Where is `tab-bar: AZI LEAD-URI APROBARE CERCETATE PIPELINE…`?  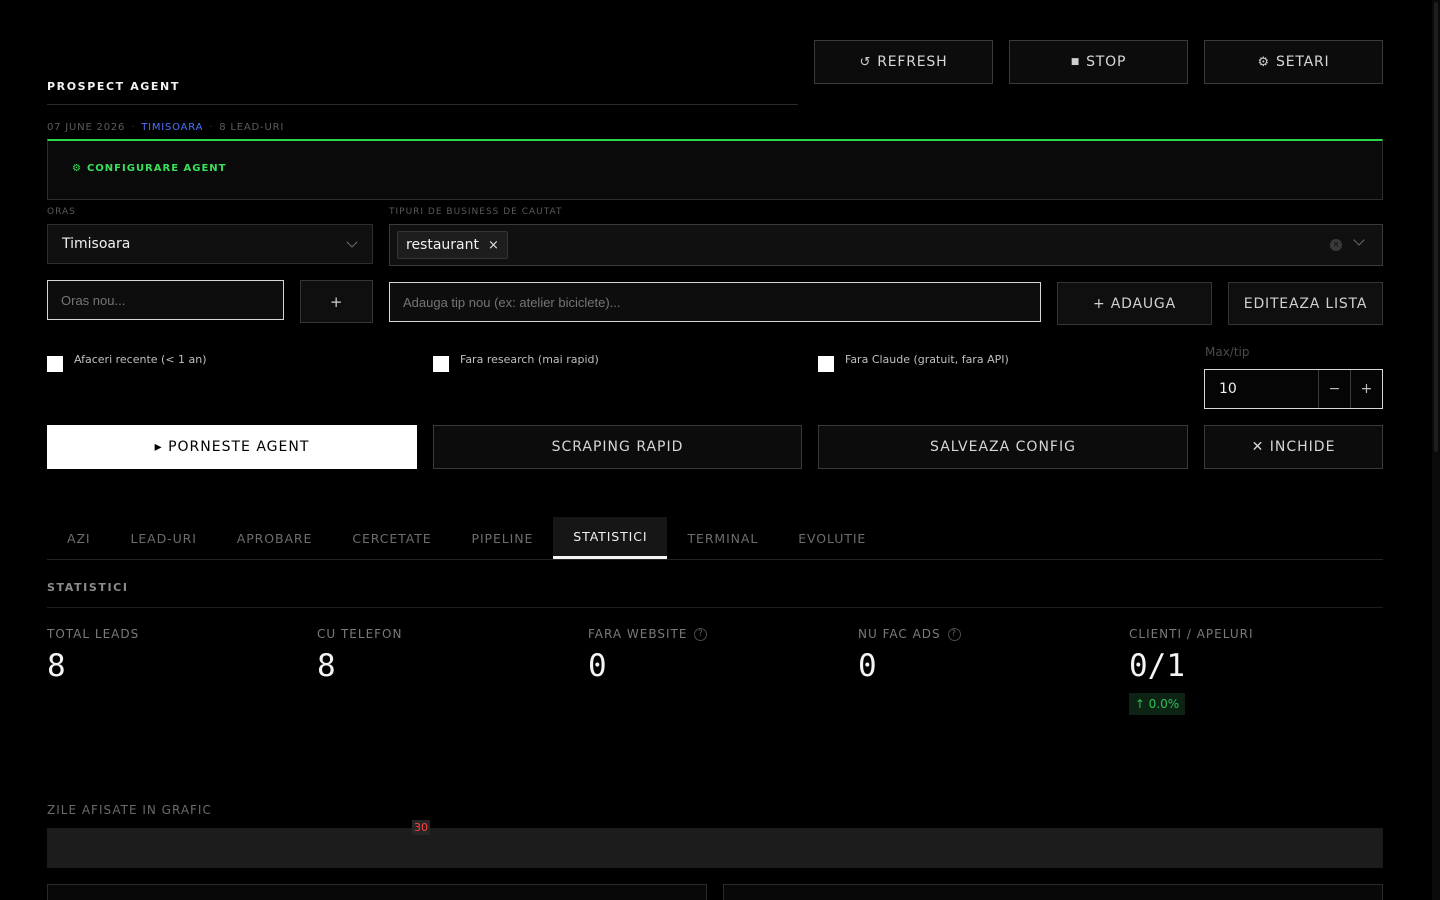 tab-bar: AZI LEAD-URI APROBARE CERCETATE PIPELINE… is located at coordinates (715, 538).